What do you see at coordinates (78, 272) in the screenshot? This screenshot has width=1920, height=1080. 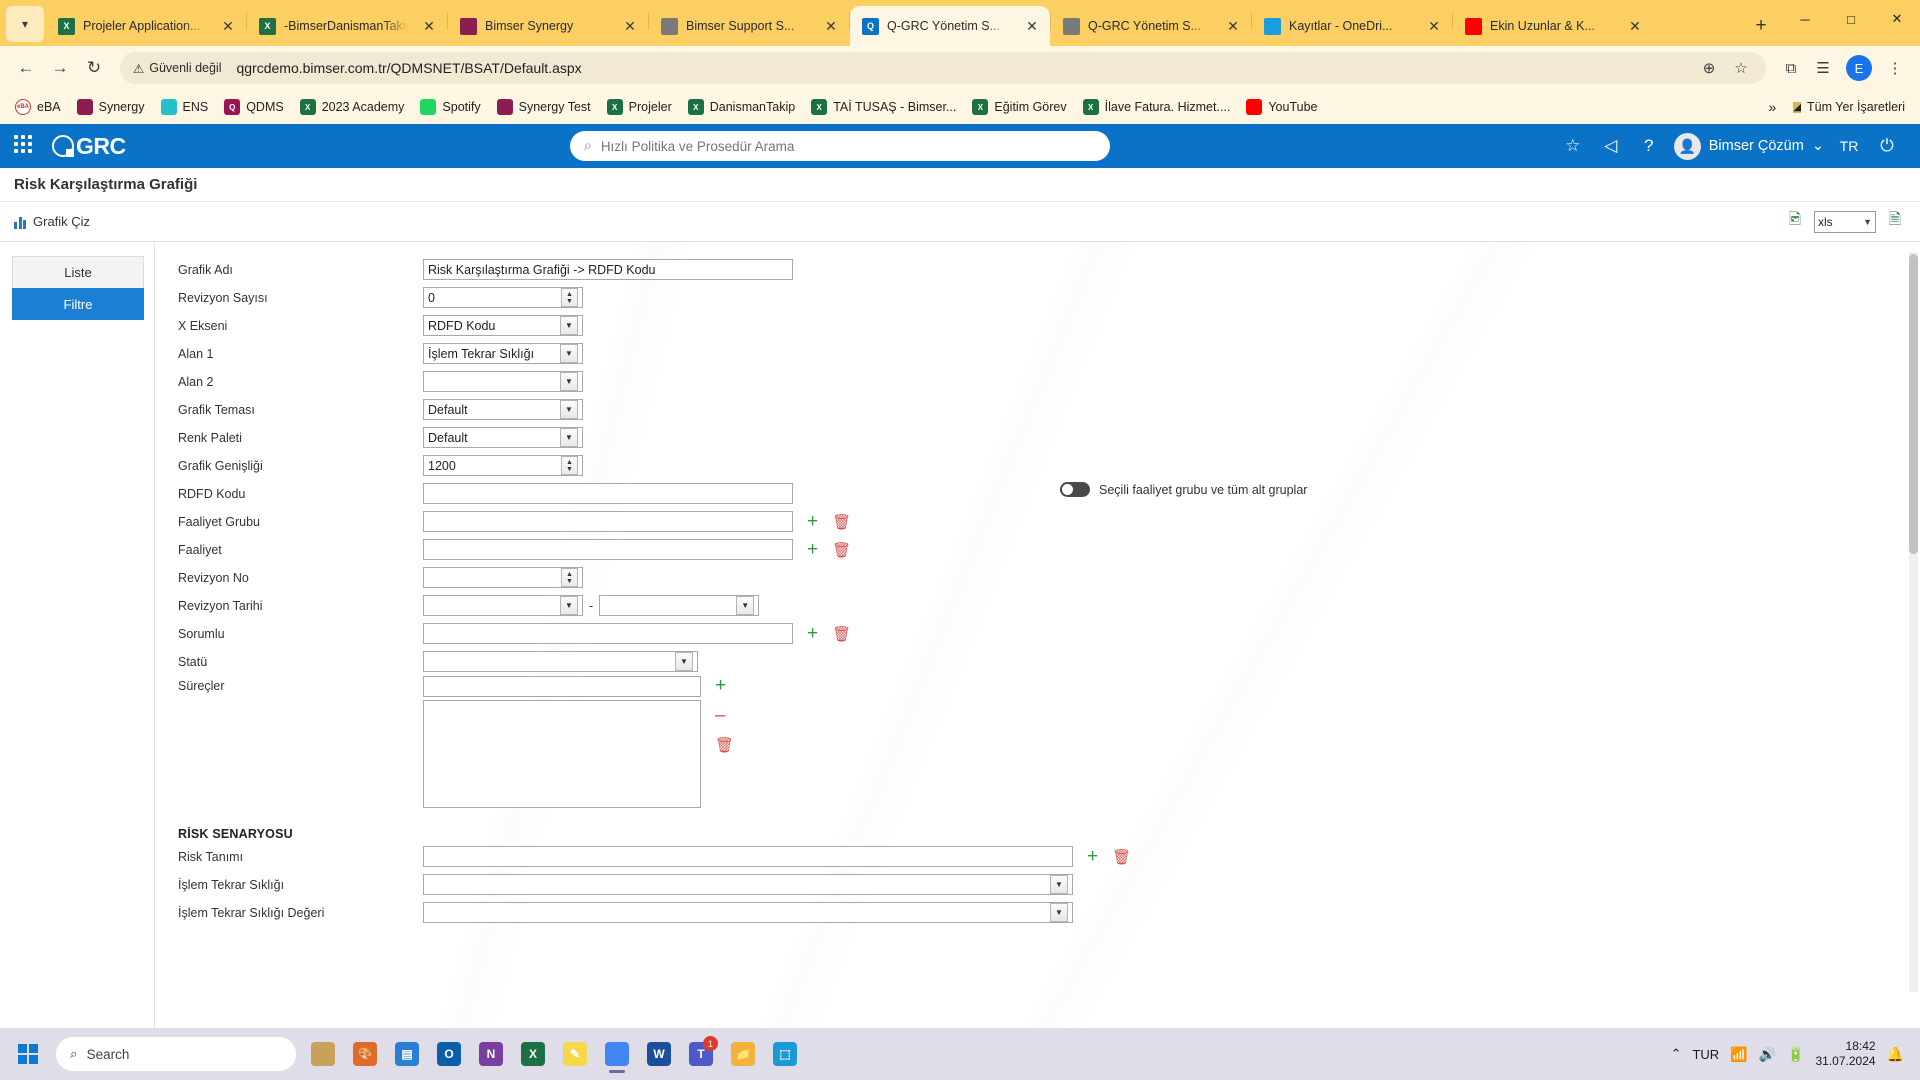 I see `side-tab-liste: Liste` at bounding box center [78, 272].